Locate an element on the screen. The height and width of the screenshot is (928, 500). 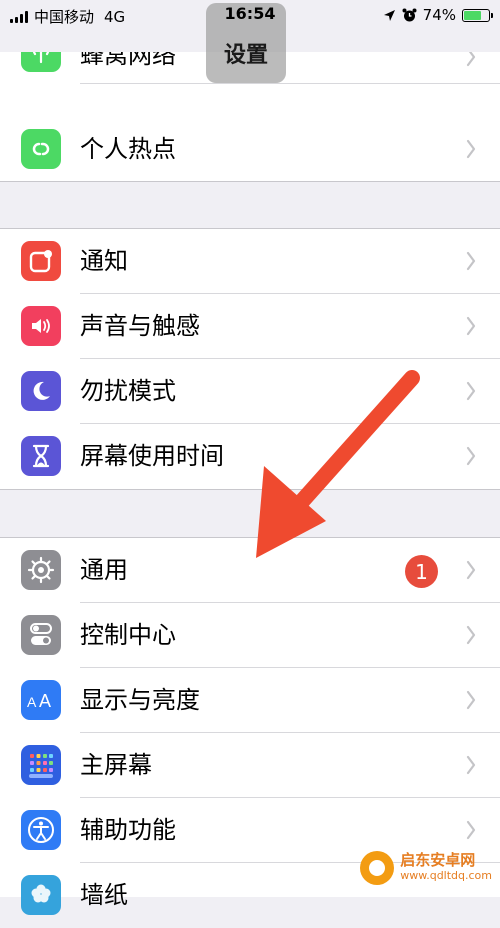
settings-row-label: 辅助功能 is located at coordinates (128, 830).